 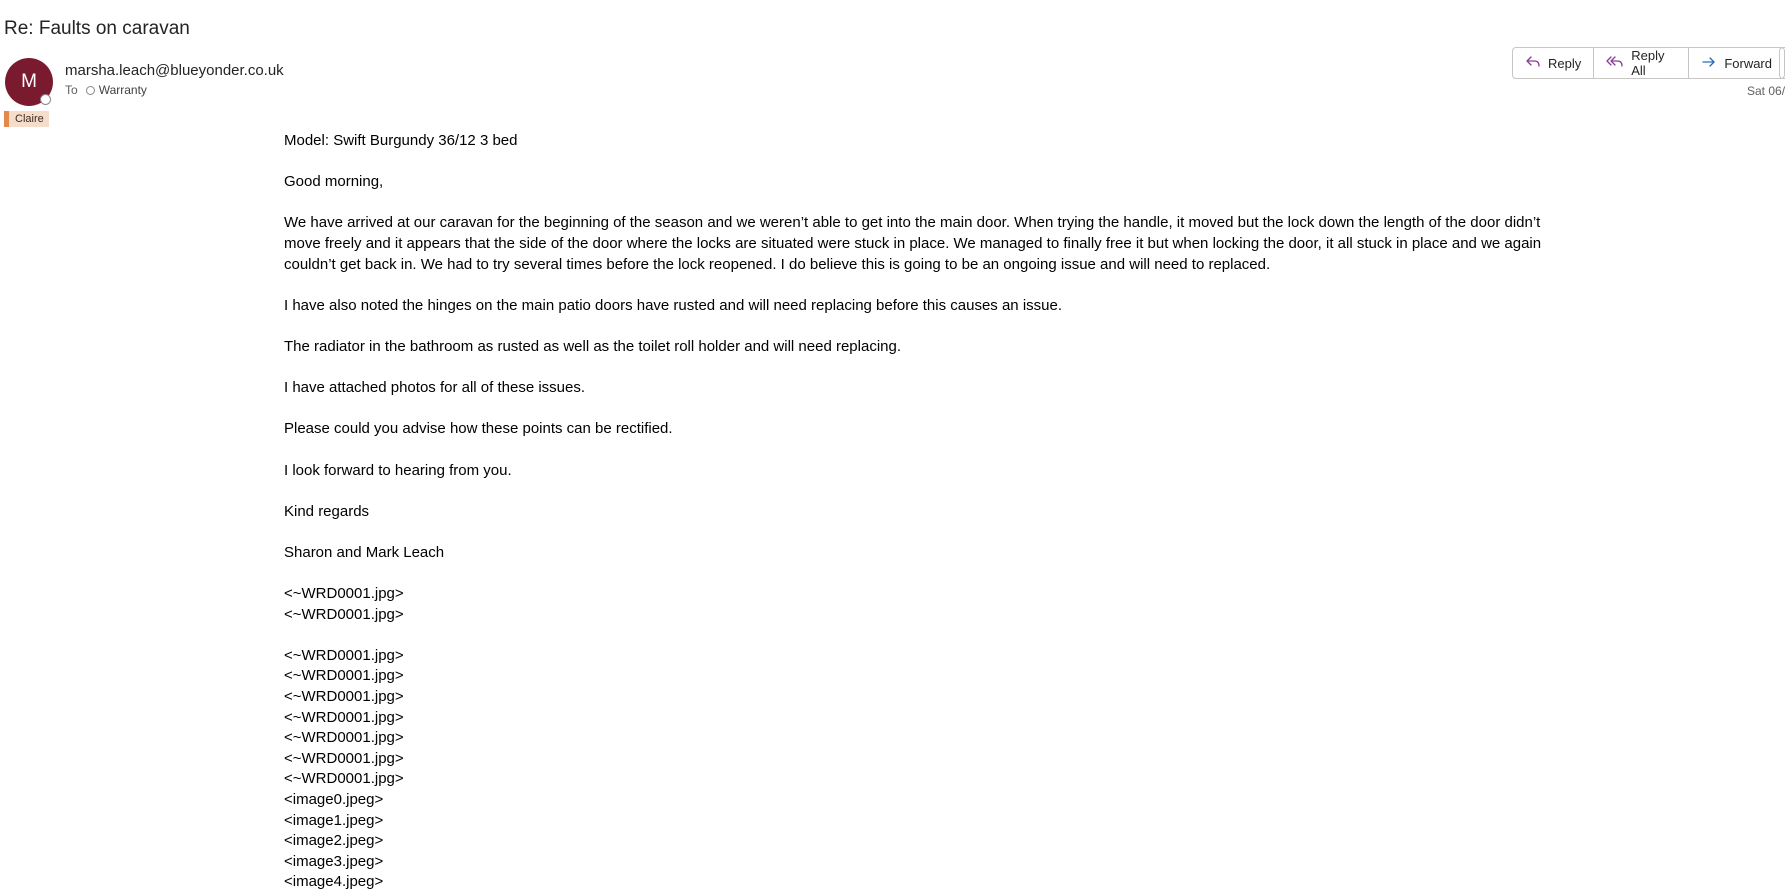 What do you see at coordinates (334, 861) in the screenshot?
I see `attachment-placeholder: <image3.jpeg>` at bounding box center [334, 861].